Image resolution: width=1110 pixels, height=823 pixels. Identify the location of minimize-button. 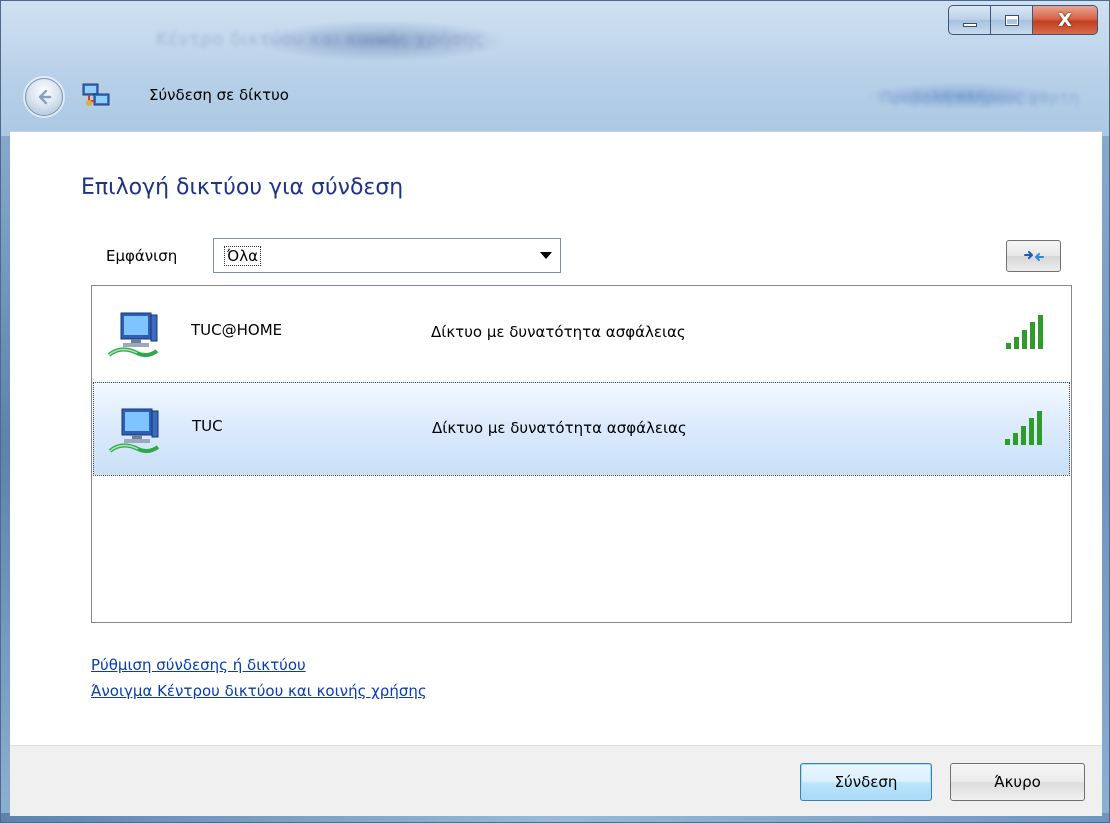
(969, 20).